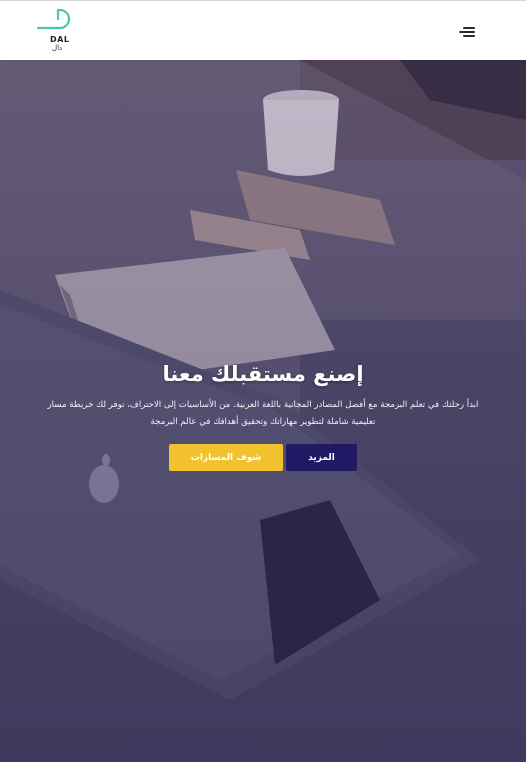  I want to click on view-tracks-button: شوف المسارات, so click(226, 457).